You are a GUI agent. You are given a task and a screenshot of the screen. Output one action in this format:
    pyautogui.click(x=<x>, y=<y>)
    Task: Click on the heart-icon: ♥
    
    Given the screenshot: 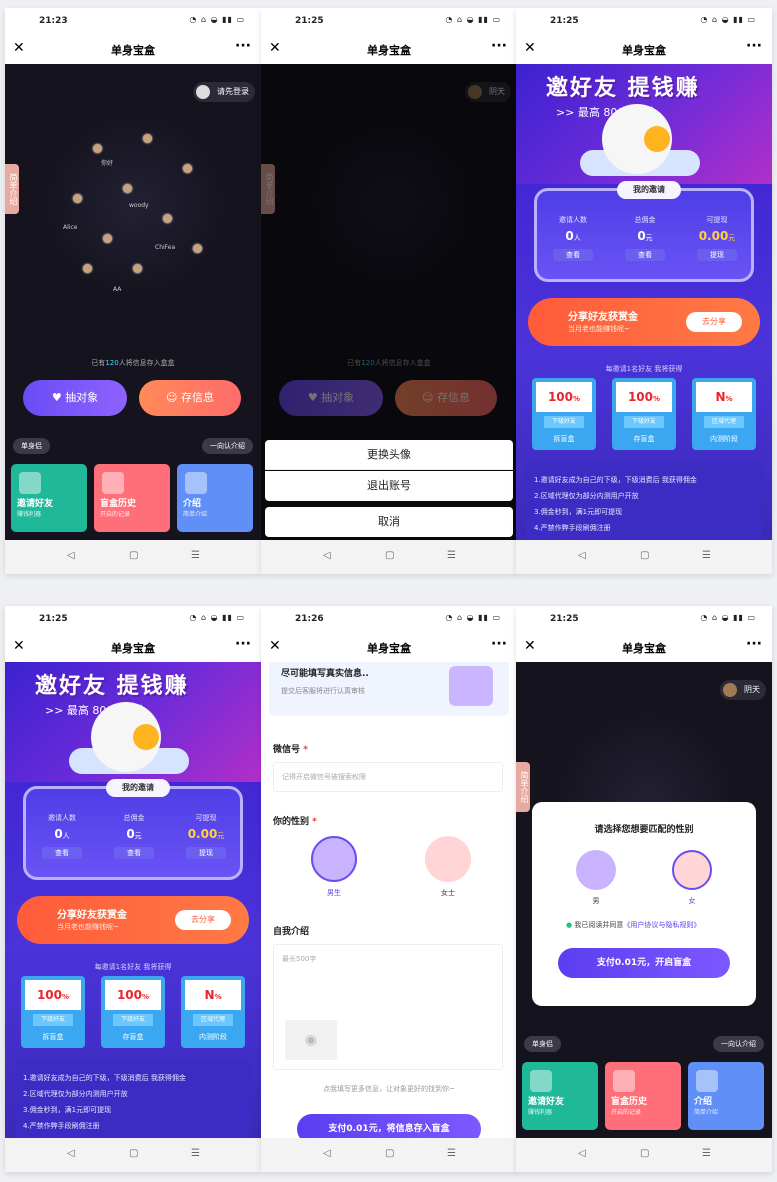 What is the action you would take?
    pyautogui.click(x=58, y=397)
    